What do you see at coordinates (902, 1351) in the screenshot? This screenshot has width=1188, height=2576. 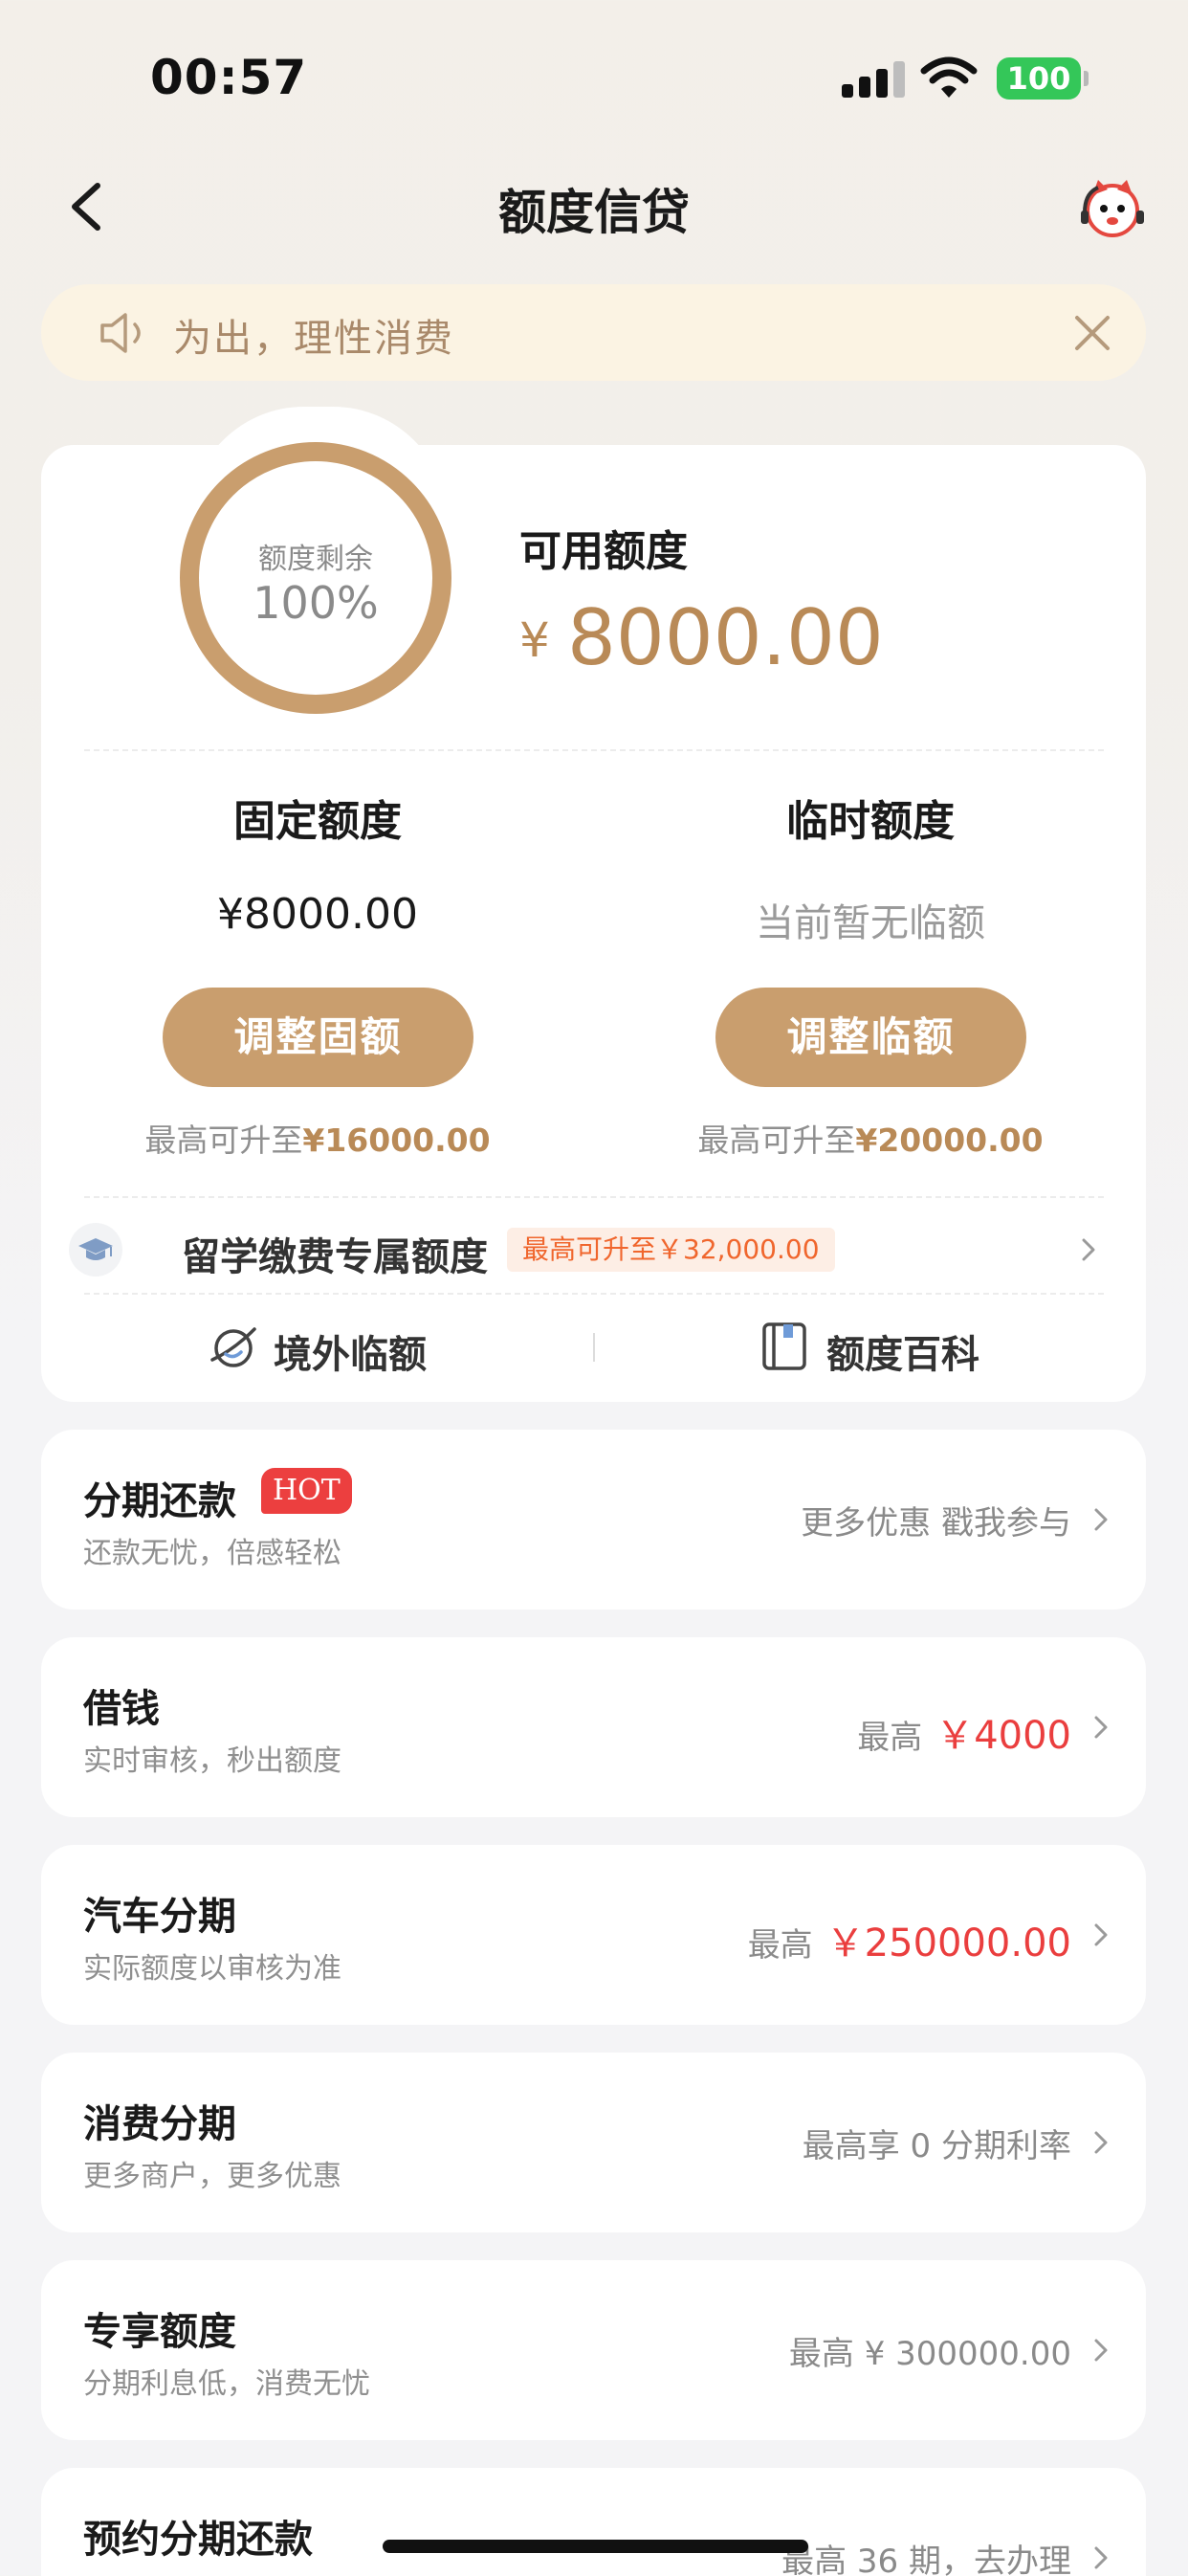 I see `credit-wiki-link: 额度百科` at bounding box center [902, 1351].